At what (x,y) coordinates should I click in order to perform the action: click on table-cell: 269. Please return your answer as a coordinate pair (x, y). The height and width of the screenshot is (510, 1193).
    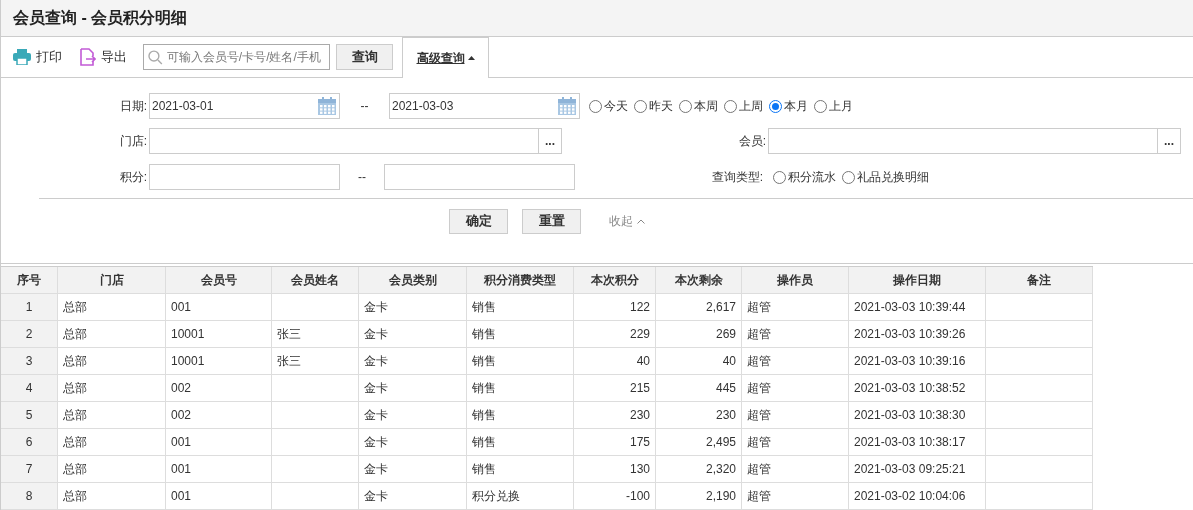
    Looking at the image, I should click on (699, 334).